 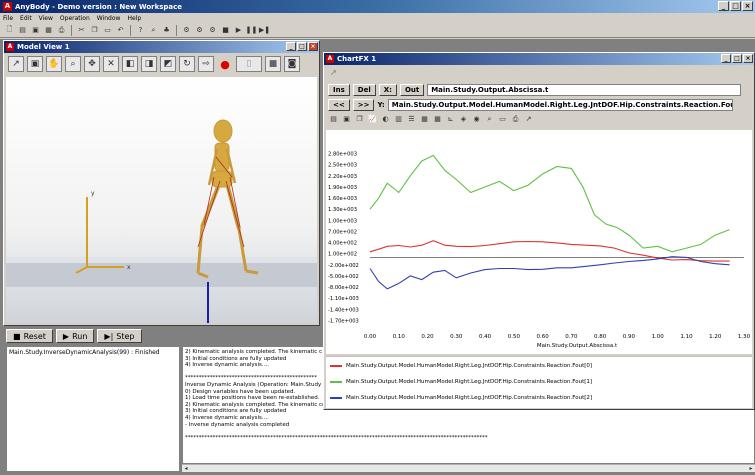 What do you see at coordinates (149, 64) in the screenshot?
I see `view-side-icon: ◨` at bounding box center [149, 64].